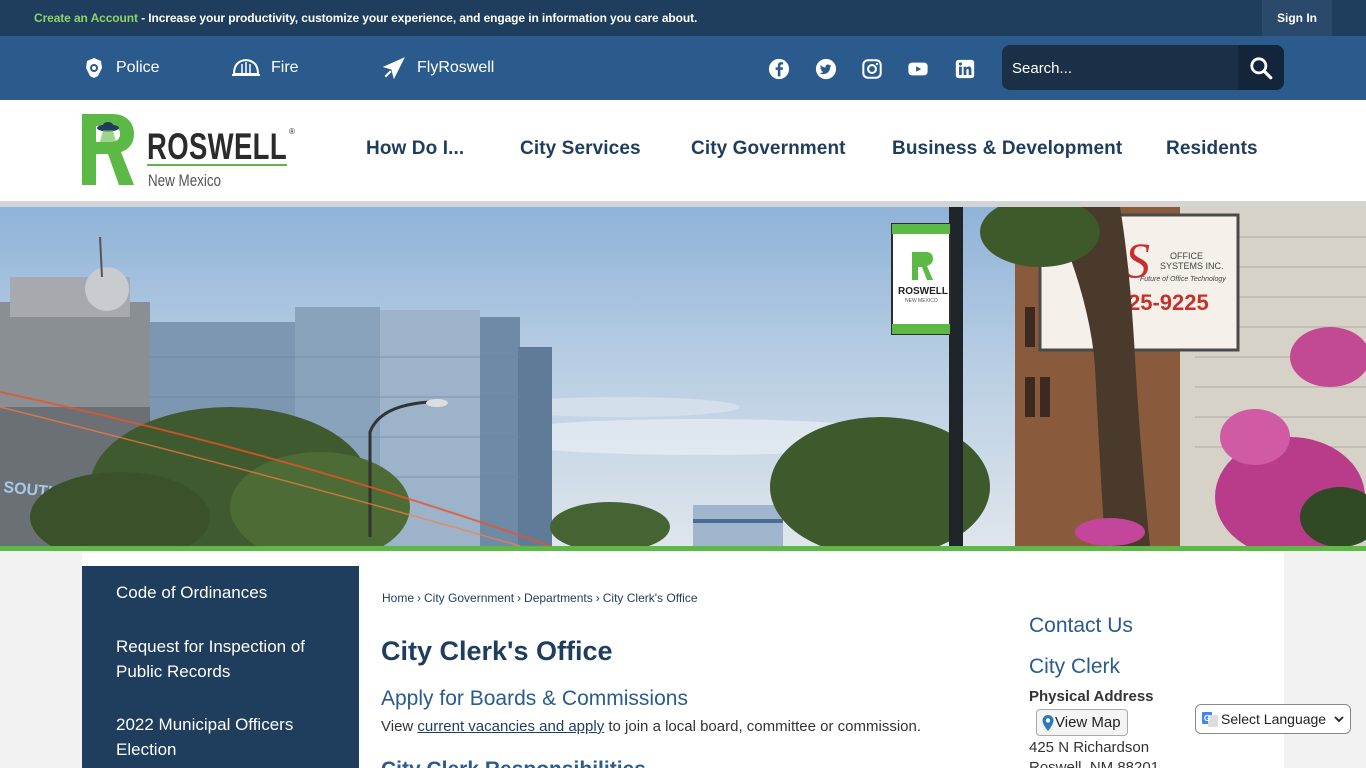  What do you see at coordinates (923, 291) in the screenshot?
I see `banner-flag-text: ROSWELL` at bounding box center [923, 291].